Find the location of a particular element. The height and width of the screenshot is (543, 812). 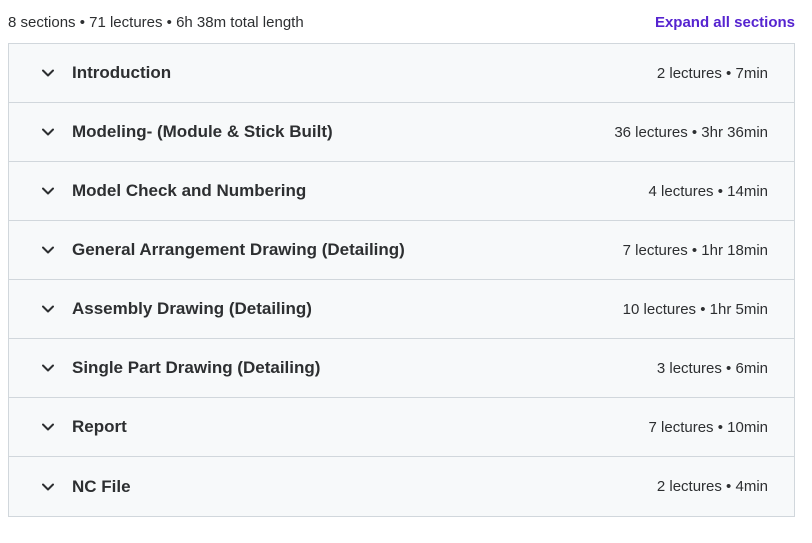

section-meta: 4 lectures • 14min is located at coordinates (708, 191).